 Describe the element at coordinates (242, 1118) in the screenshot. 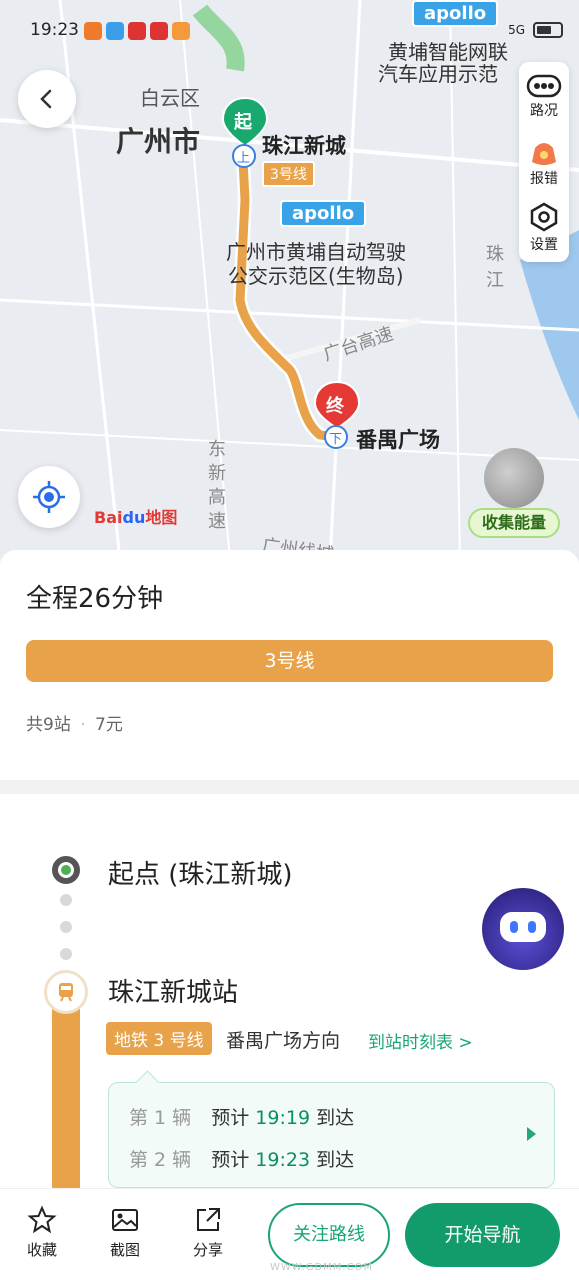

I see `arrival-row: 第 1 辆 预计 19:19 到达` at that location.